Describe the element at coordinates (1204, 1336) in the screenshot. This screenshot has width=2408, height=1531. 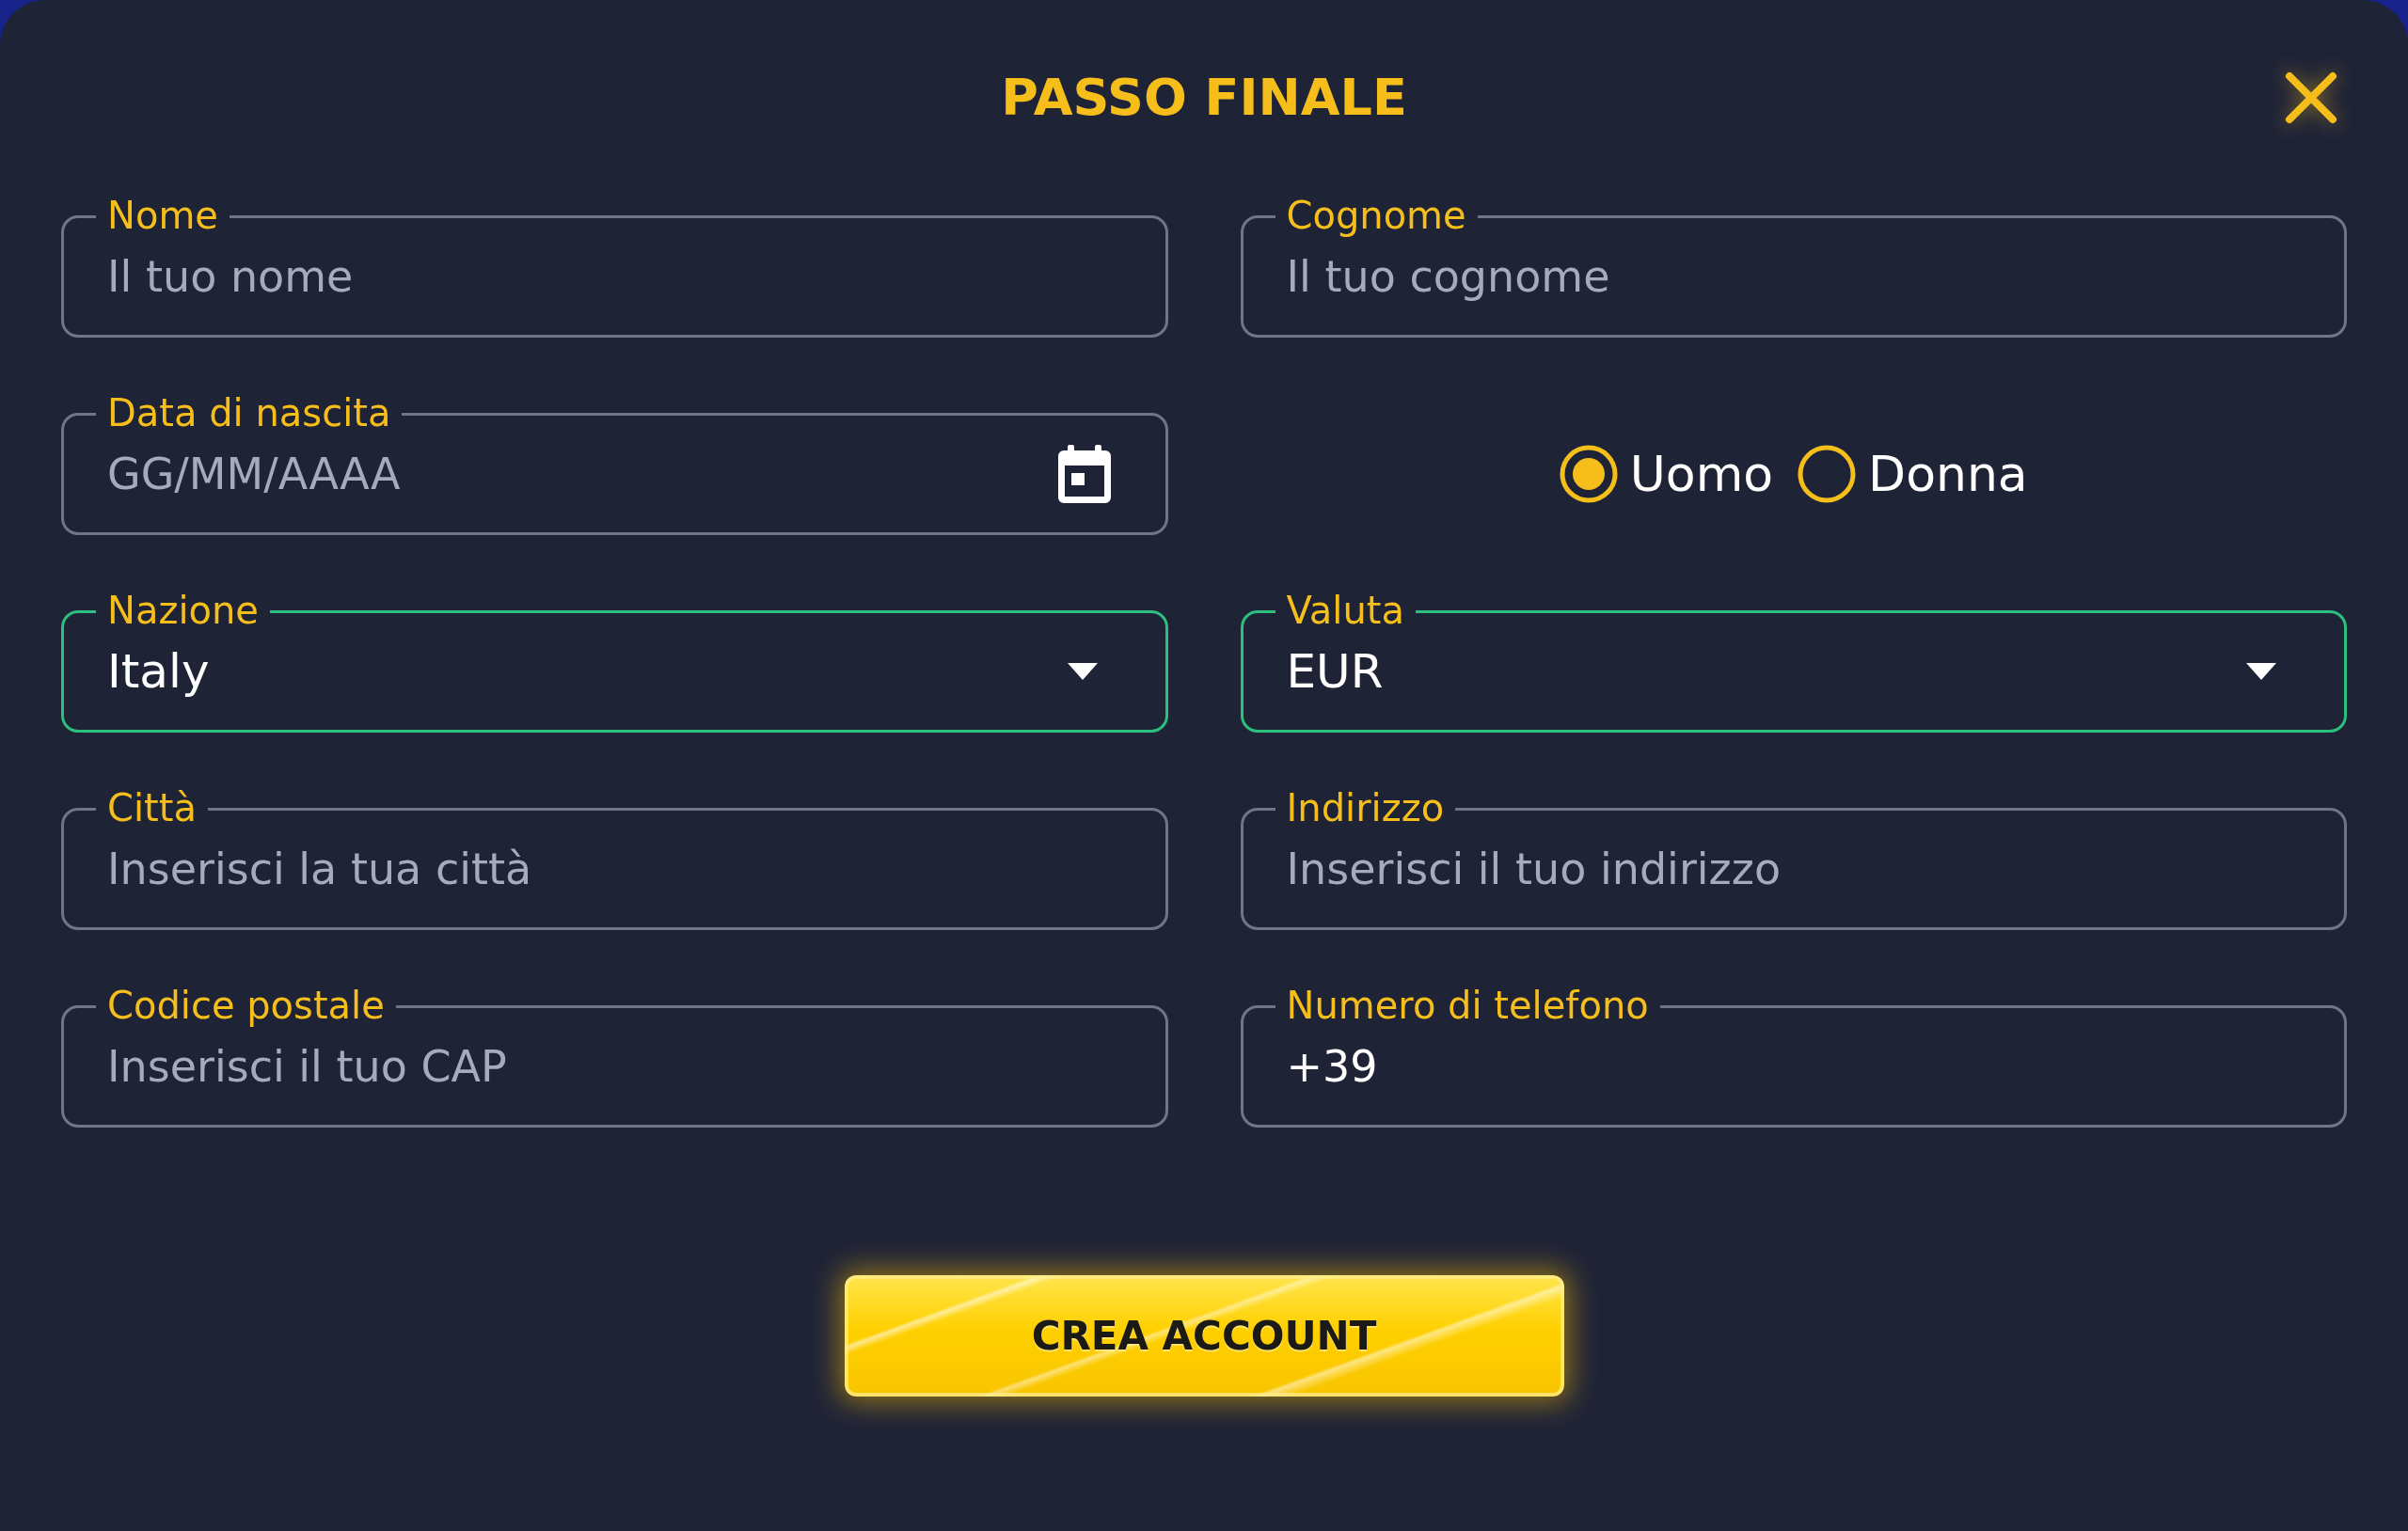
I see `create-account-button: CREA ACCOUNT` at that location.